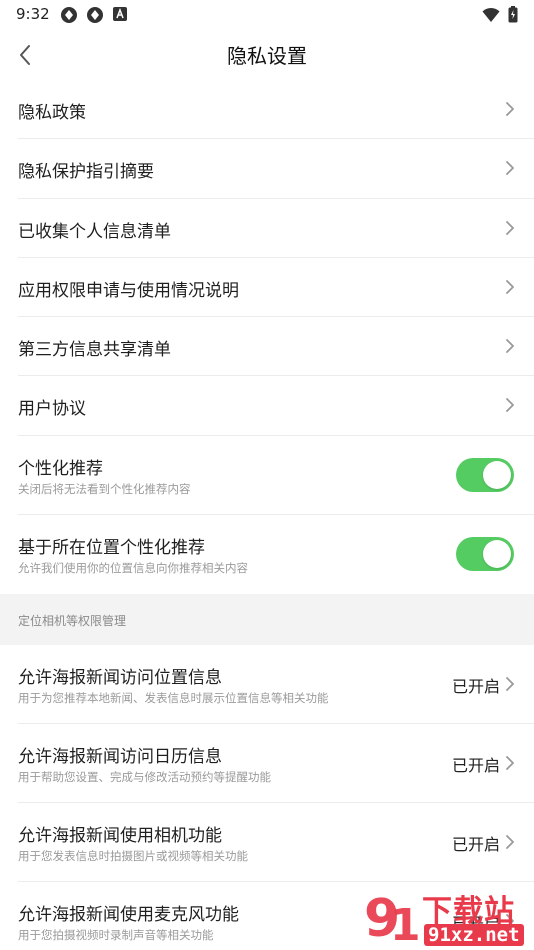  What do you see at coordinates (52, 113) in the screenshot?
I see `setting-item-label: 隐私政策` at bounding box center [52, 113].